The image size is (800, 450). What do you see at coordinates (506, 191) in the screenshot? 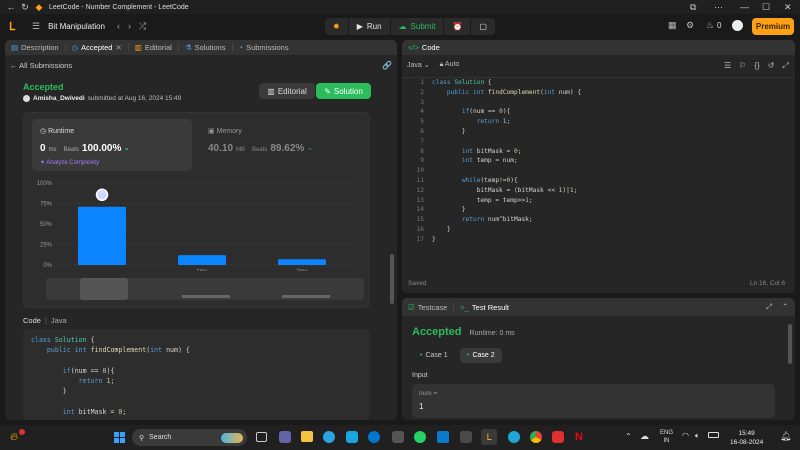
I see `code-line: bitMask = (bitMask << 1)|1;` at bounding box center [506, 191].